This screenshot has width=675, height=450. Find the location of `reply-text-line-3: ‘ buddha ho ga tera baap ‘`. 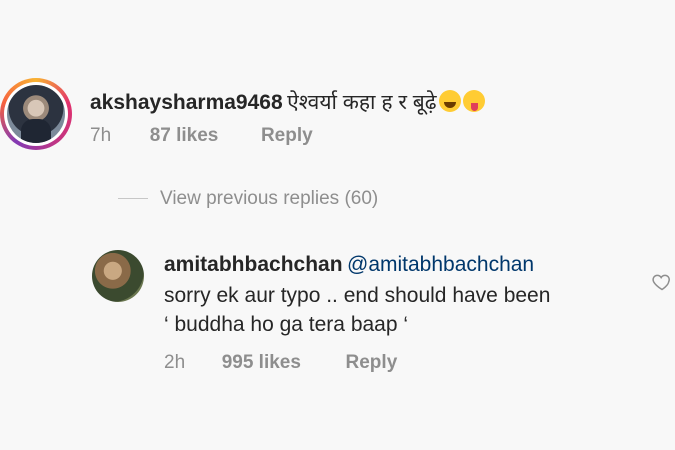

reply-text-line-3: ‘ buddha ho ga tera baap ‘ is located at coordinates (286, 324).